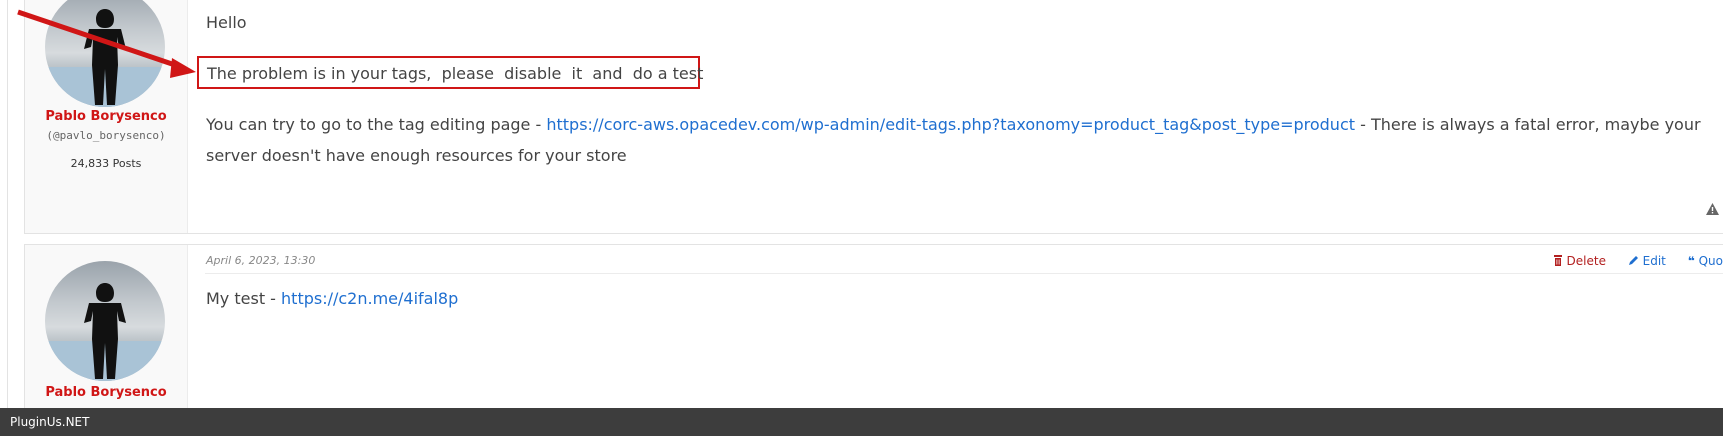  I want to click on delete-label: Delete, so click(1586, 261).